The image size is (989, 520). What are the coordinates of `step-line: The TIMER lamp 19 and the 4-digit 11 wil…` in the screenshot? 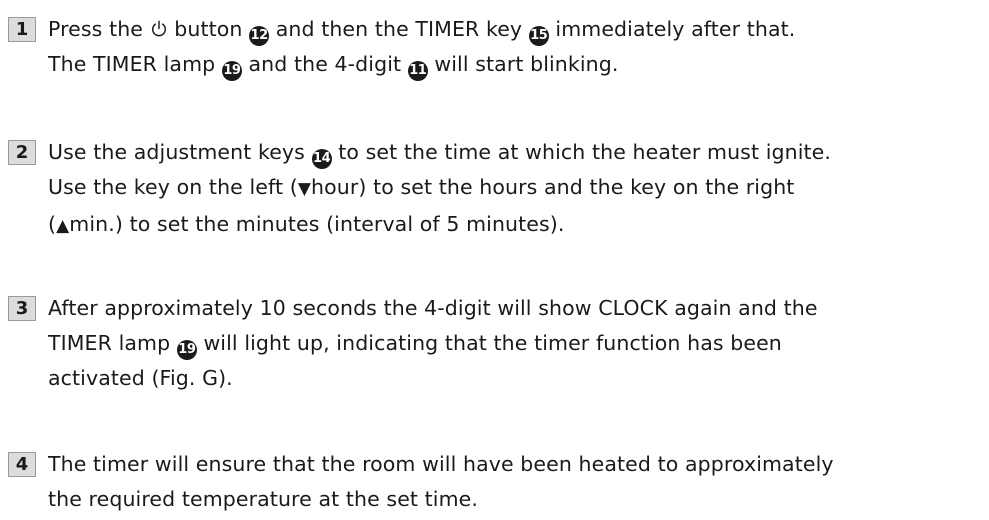 It's located at (421, 64).